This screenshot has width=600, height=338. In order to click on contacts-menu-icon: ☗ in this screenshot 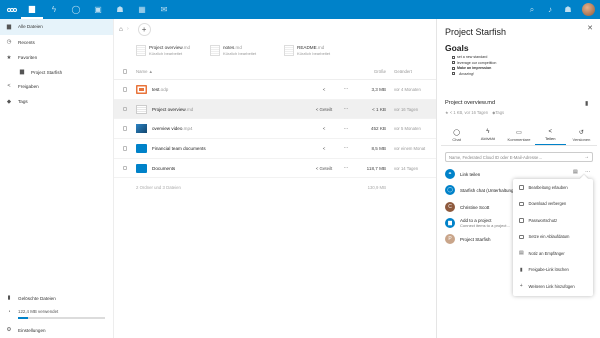, I will do `click(568, 9)`.